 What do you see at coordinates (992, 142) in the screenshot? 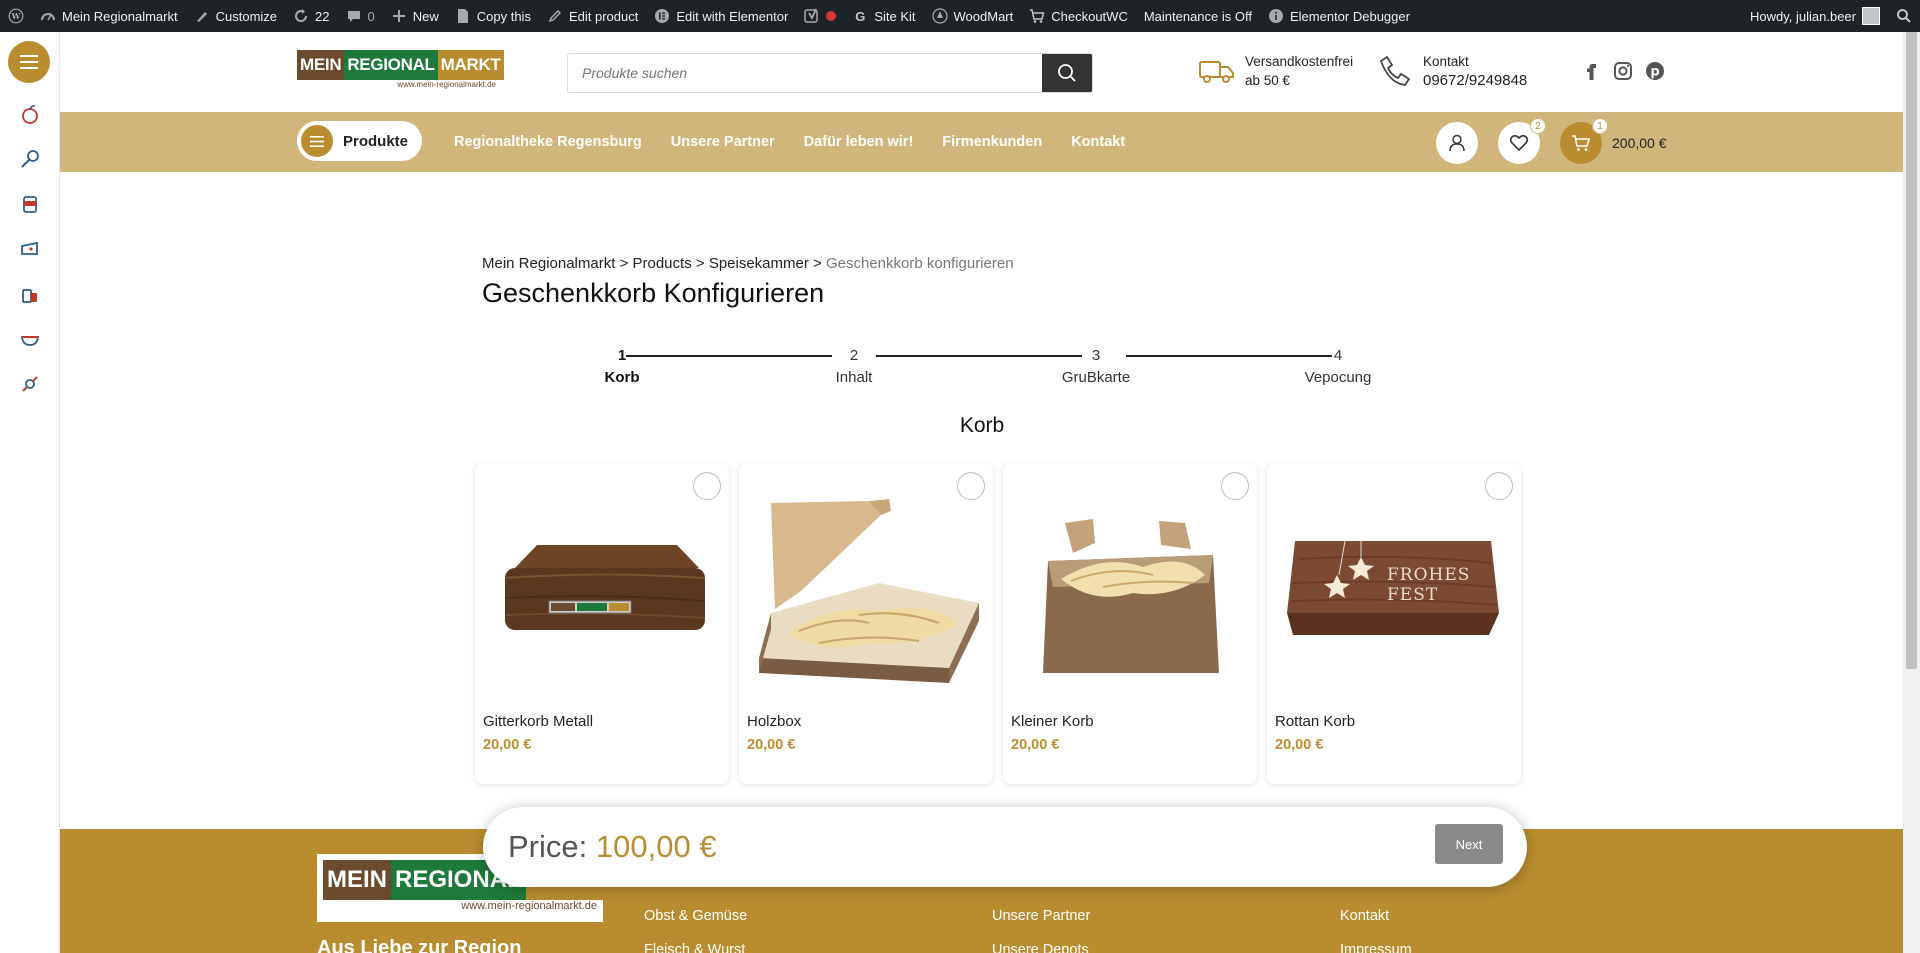
I see `nav-link-firmenkunden: Firmenkunden` at bounding box center [992, 142].